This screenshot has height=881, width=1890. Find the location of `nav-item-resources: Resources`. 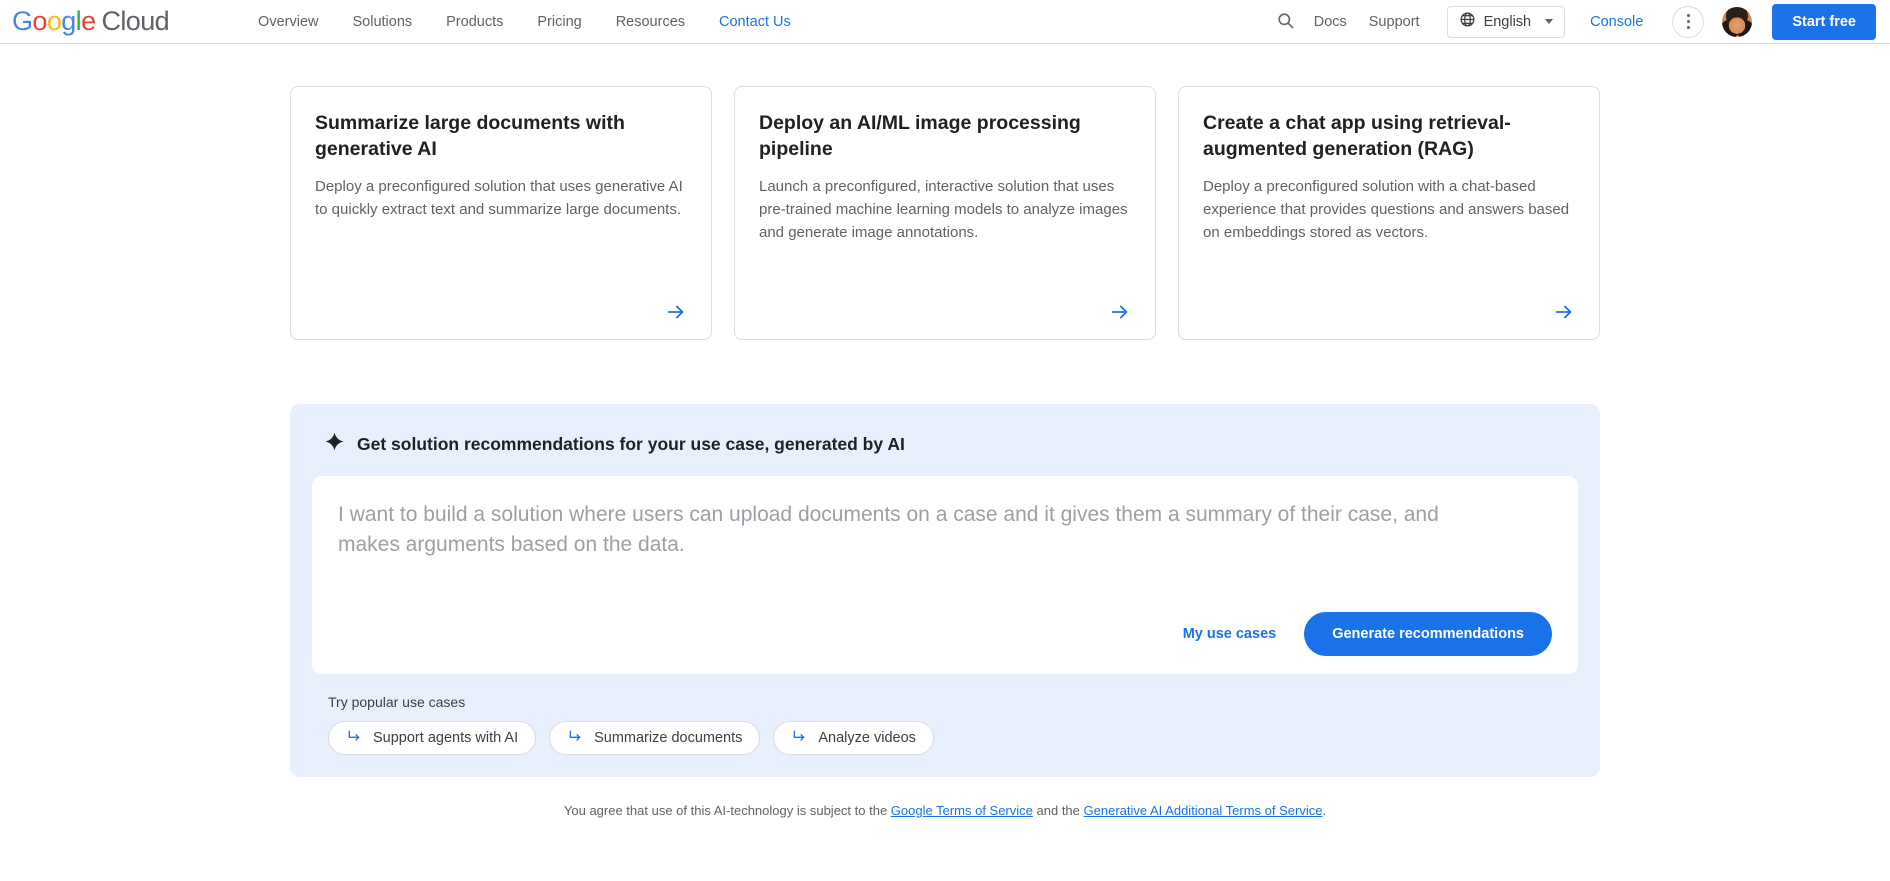

nav-item-resources: Resources is located at coordinates (650, 22).